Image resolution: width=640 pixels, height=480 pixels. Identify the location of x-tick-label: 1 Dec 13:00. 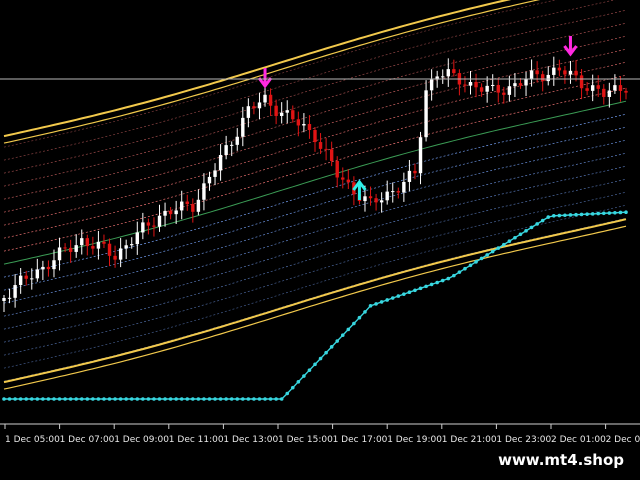
(250, 440).